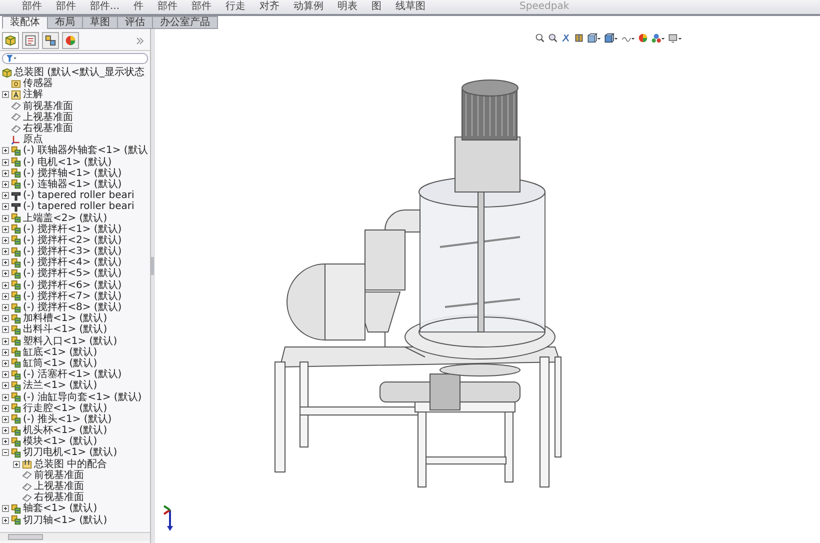 The image size is (820, 543). I want to click on configuration-tab-icon, so click(50, 40).